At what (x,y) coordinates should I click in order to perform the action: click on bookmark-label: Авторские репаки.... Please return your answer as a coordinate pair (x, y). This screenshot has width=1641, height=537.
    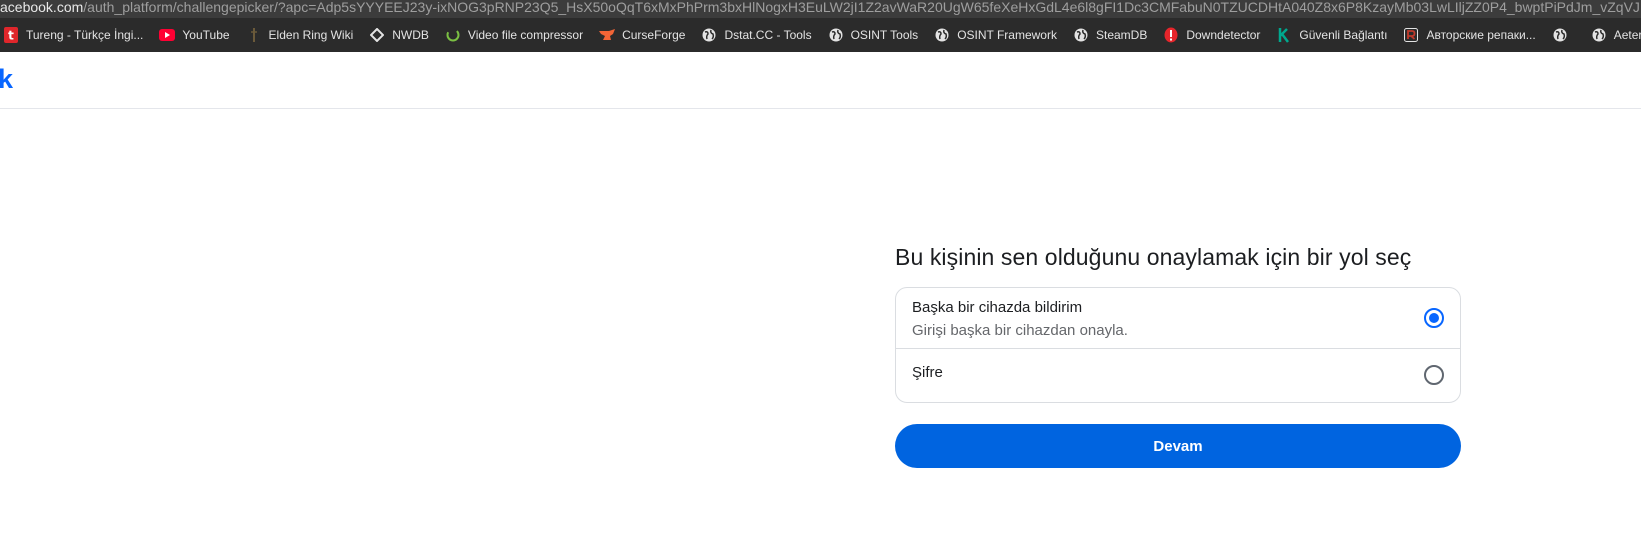
    Looking at the image, I should click on (1481, 35).